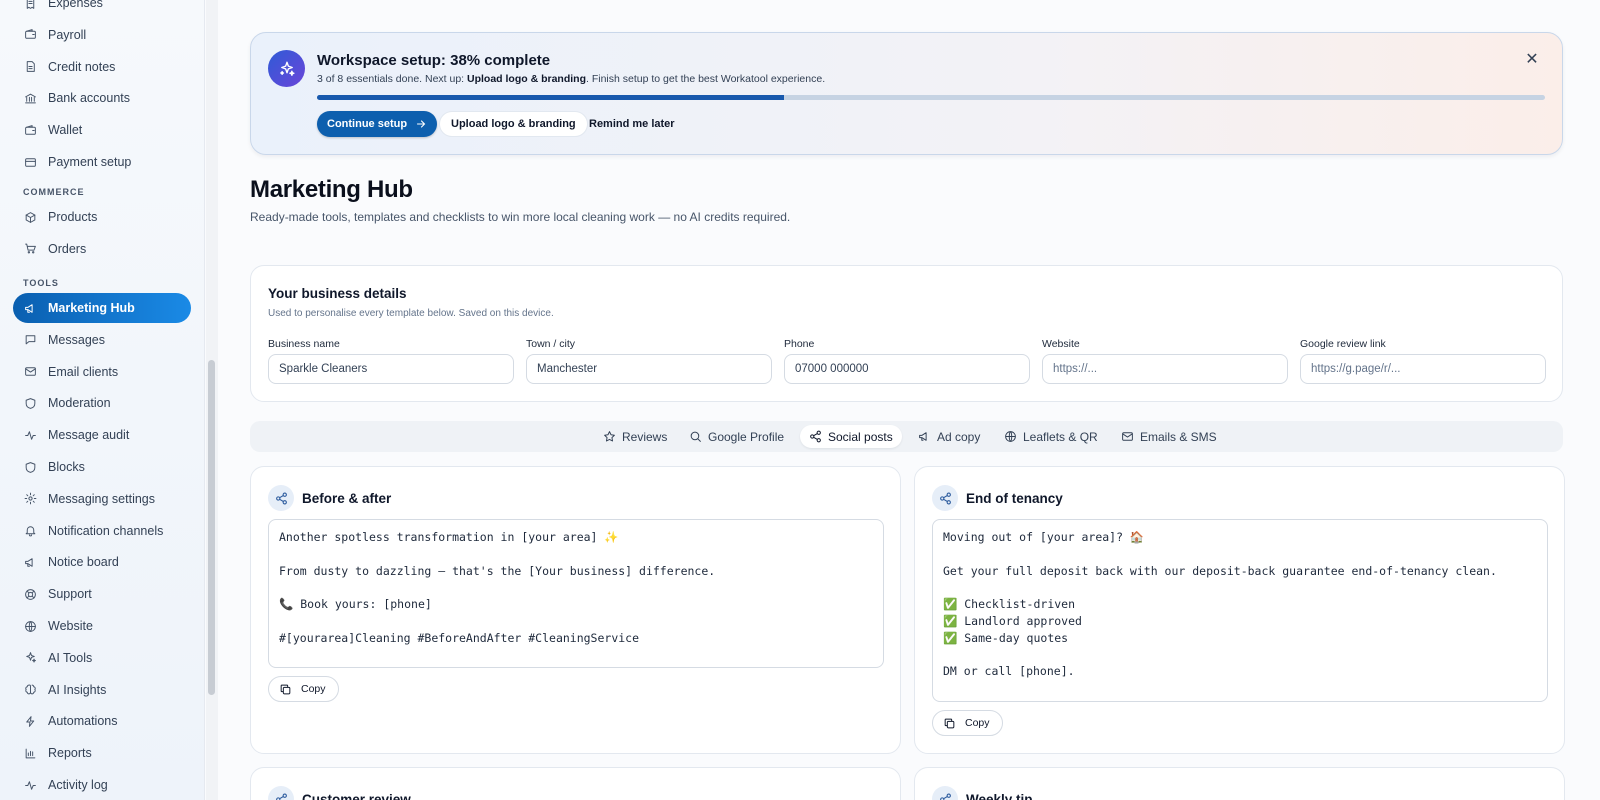 The height and width of the screenshot is (800, 1600). Describe the element at coordinates (331, 189) in the screenshot. I see `page-title: Marketing Hub` at that location.